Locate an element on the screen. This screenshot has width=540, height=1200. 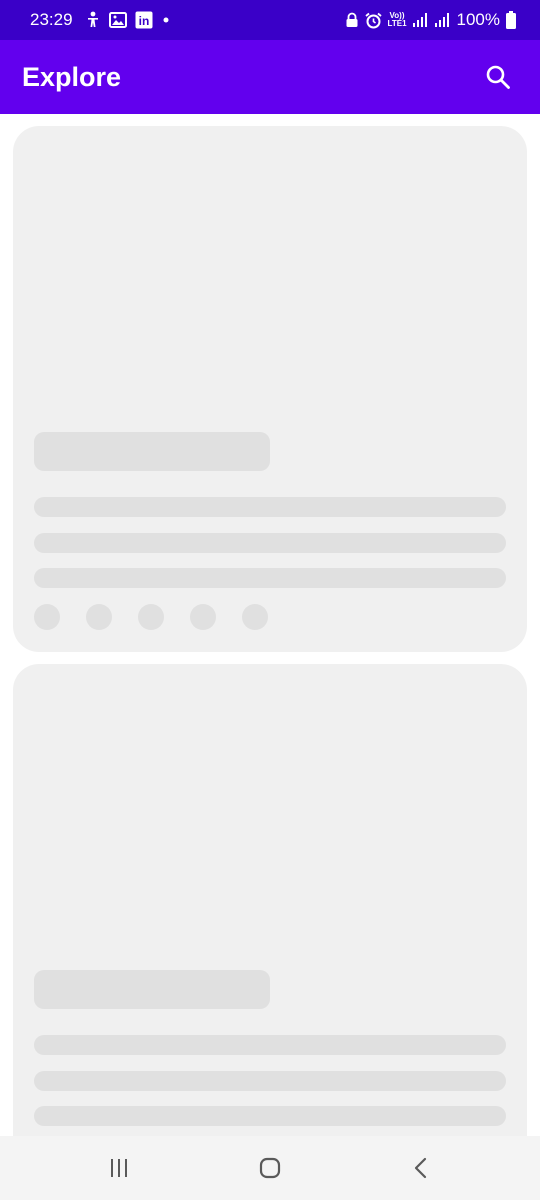
home-button is located at coordinates (270, 1168).